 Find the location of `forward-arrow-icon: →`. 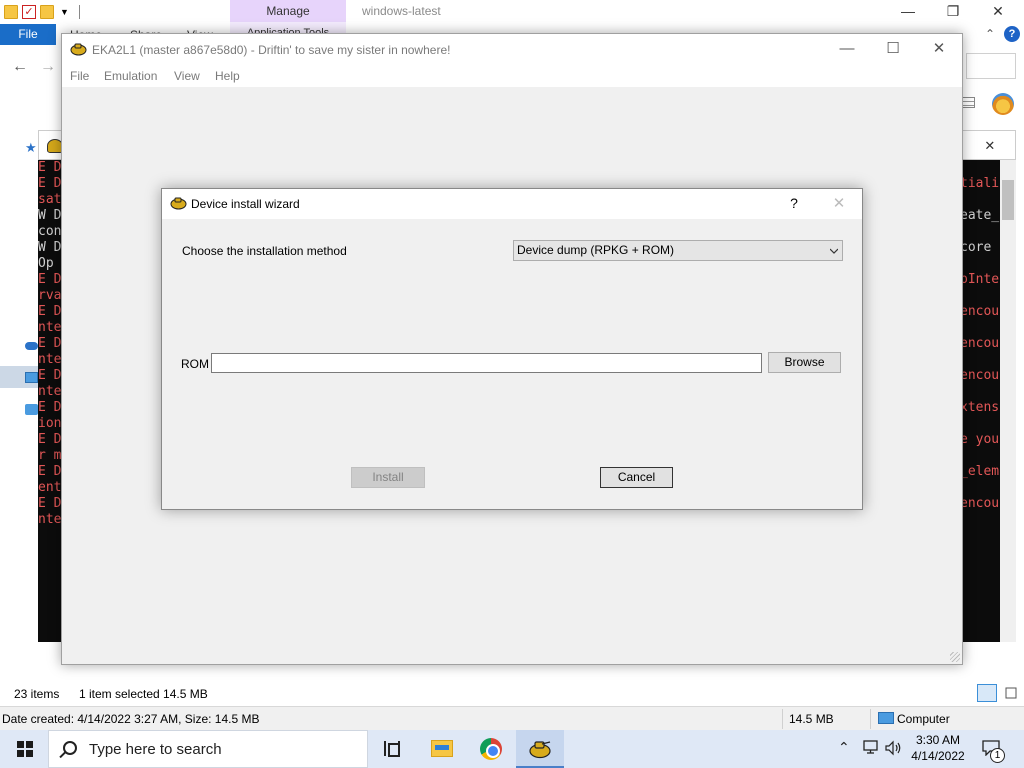

forward-arrow-icon: → is located at coordinates (48, 67).